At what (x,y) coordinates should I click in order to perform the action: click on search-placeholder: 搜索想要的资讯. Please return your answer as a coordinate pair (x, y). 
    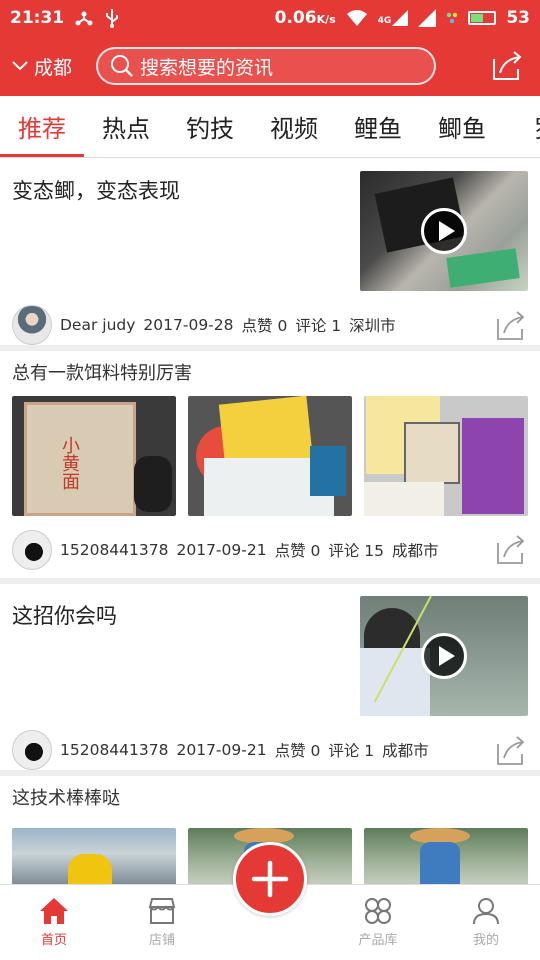
    Looking at the image, I should click on (207, 67).